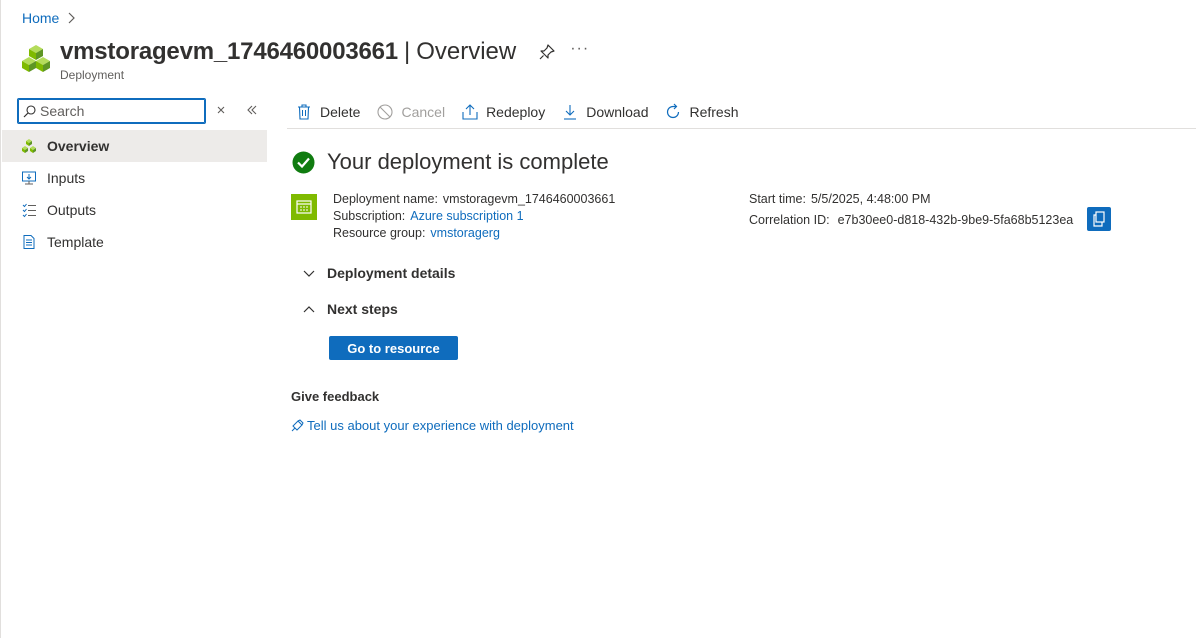  What do you see at coordinates (304, 112) in the screenshot?
I see `trash-icon` at bounding box center [304, 112].